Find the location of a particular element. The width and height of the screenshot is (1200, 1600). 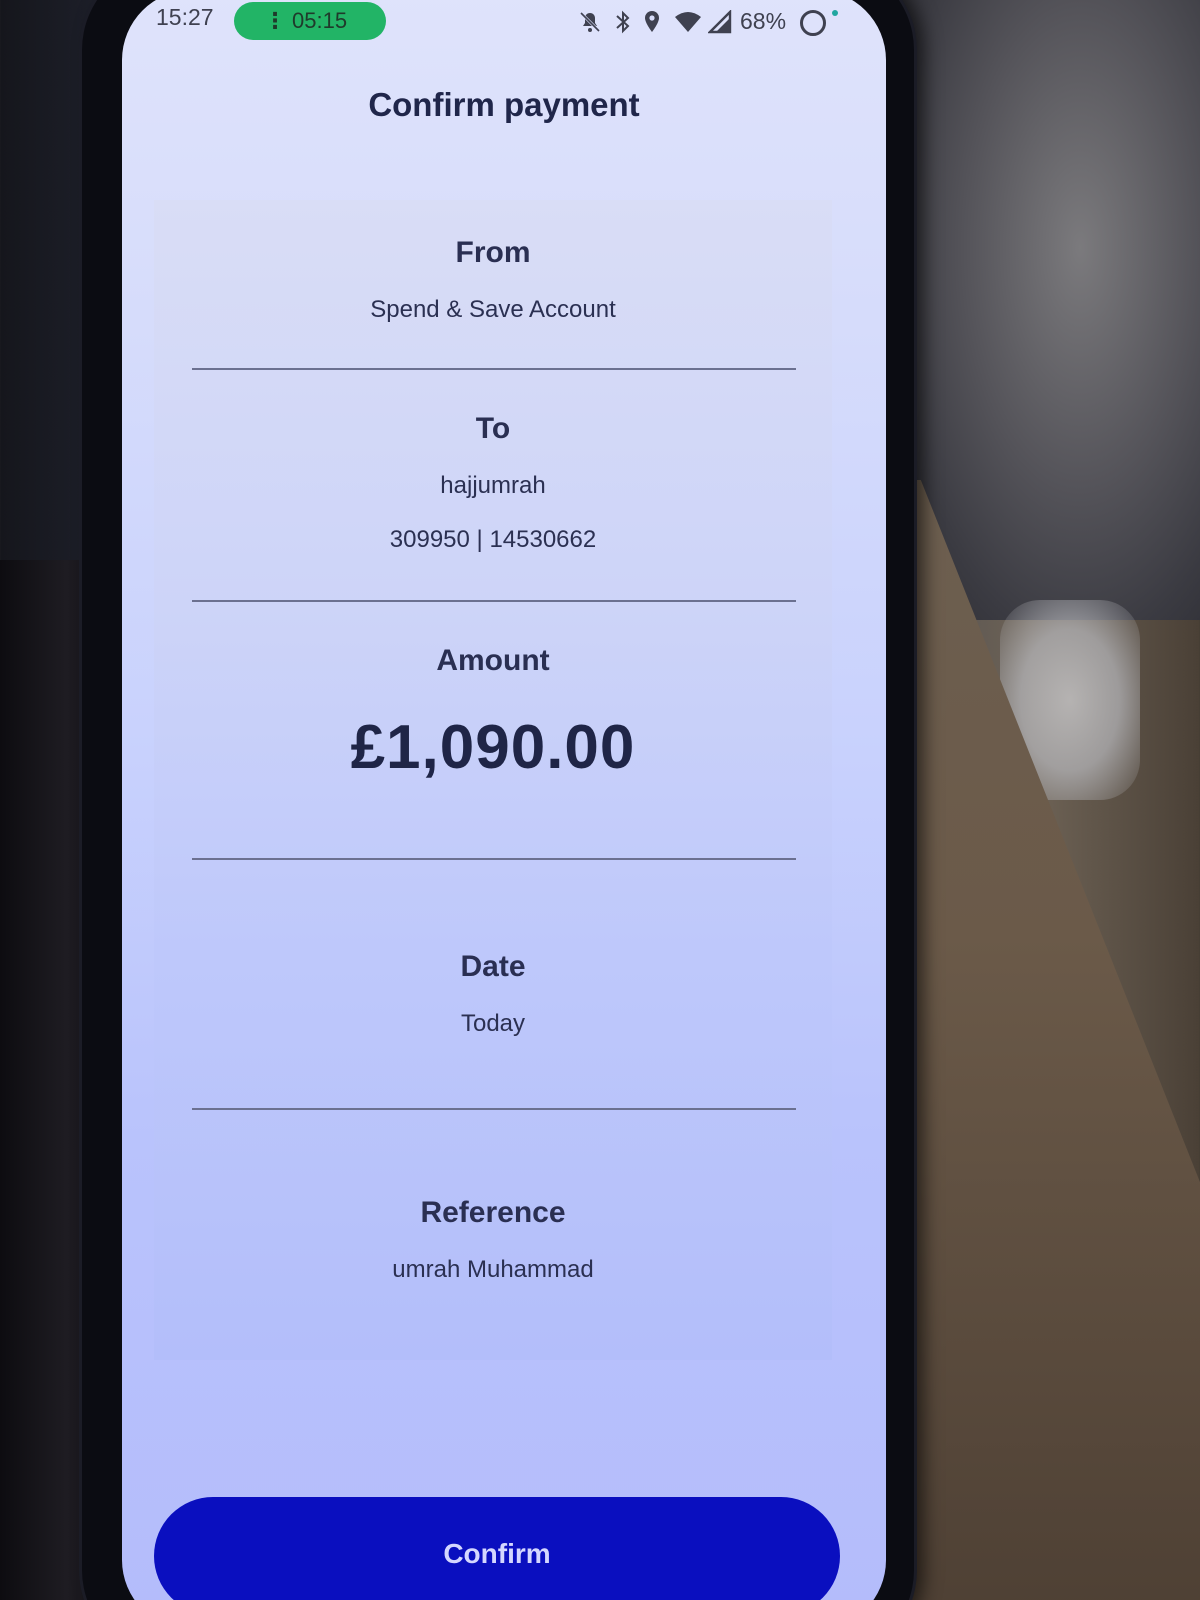

from-label: From is located at coordinates (493, 252).